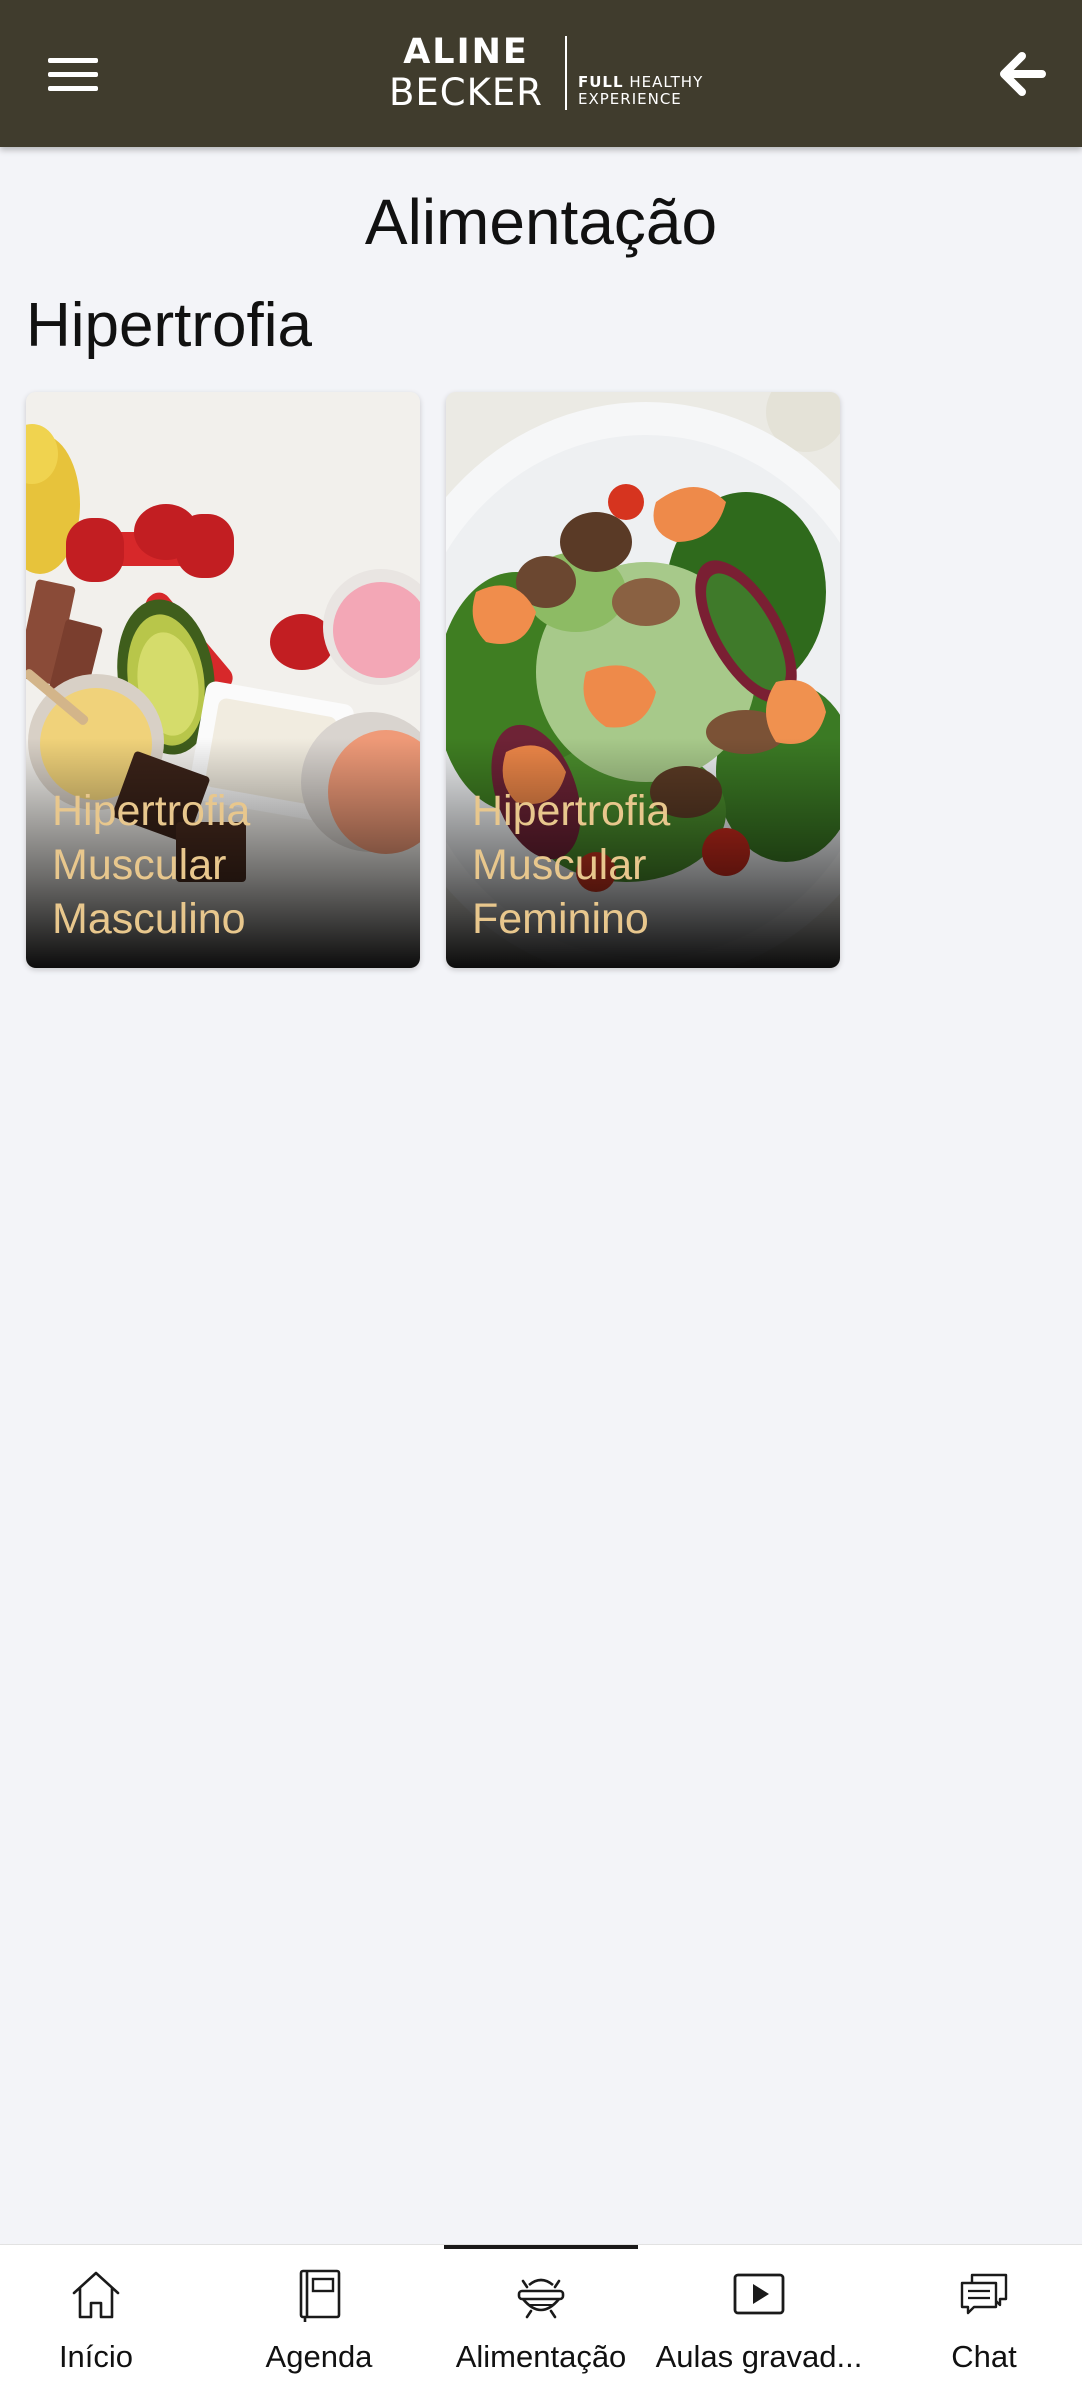 The height and width of the screenshot is (2402, 1082). I want to click on nav-item-chat: Chat, so click(979, 2327).